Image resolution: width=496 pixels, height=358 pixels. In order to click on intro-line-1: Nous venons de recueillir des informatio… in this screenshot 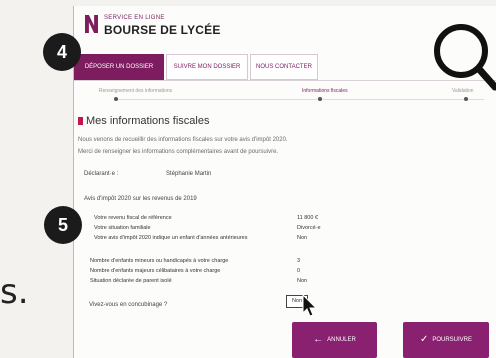, I will do `click(183, 140)`.